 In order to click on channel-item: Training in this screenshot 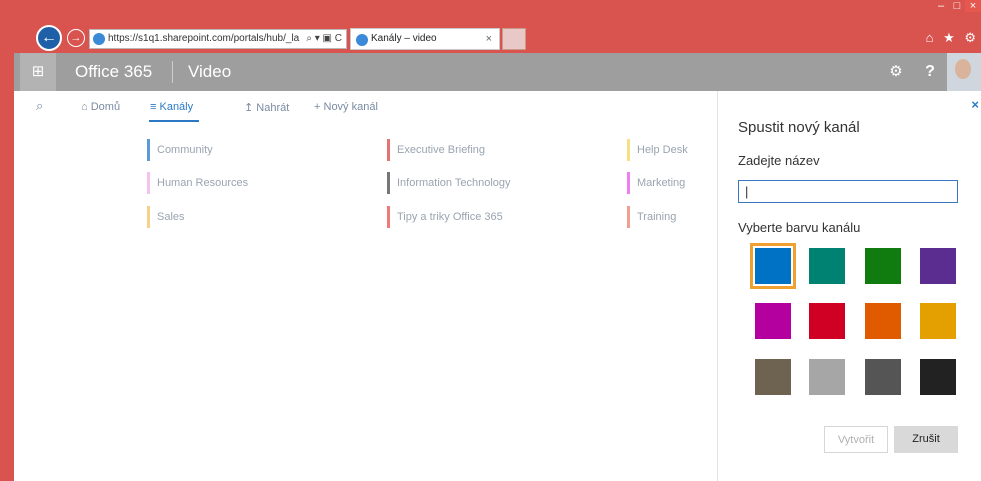, I will do `click(651, 217)`.